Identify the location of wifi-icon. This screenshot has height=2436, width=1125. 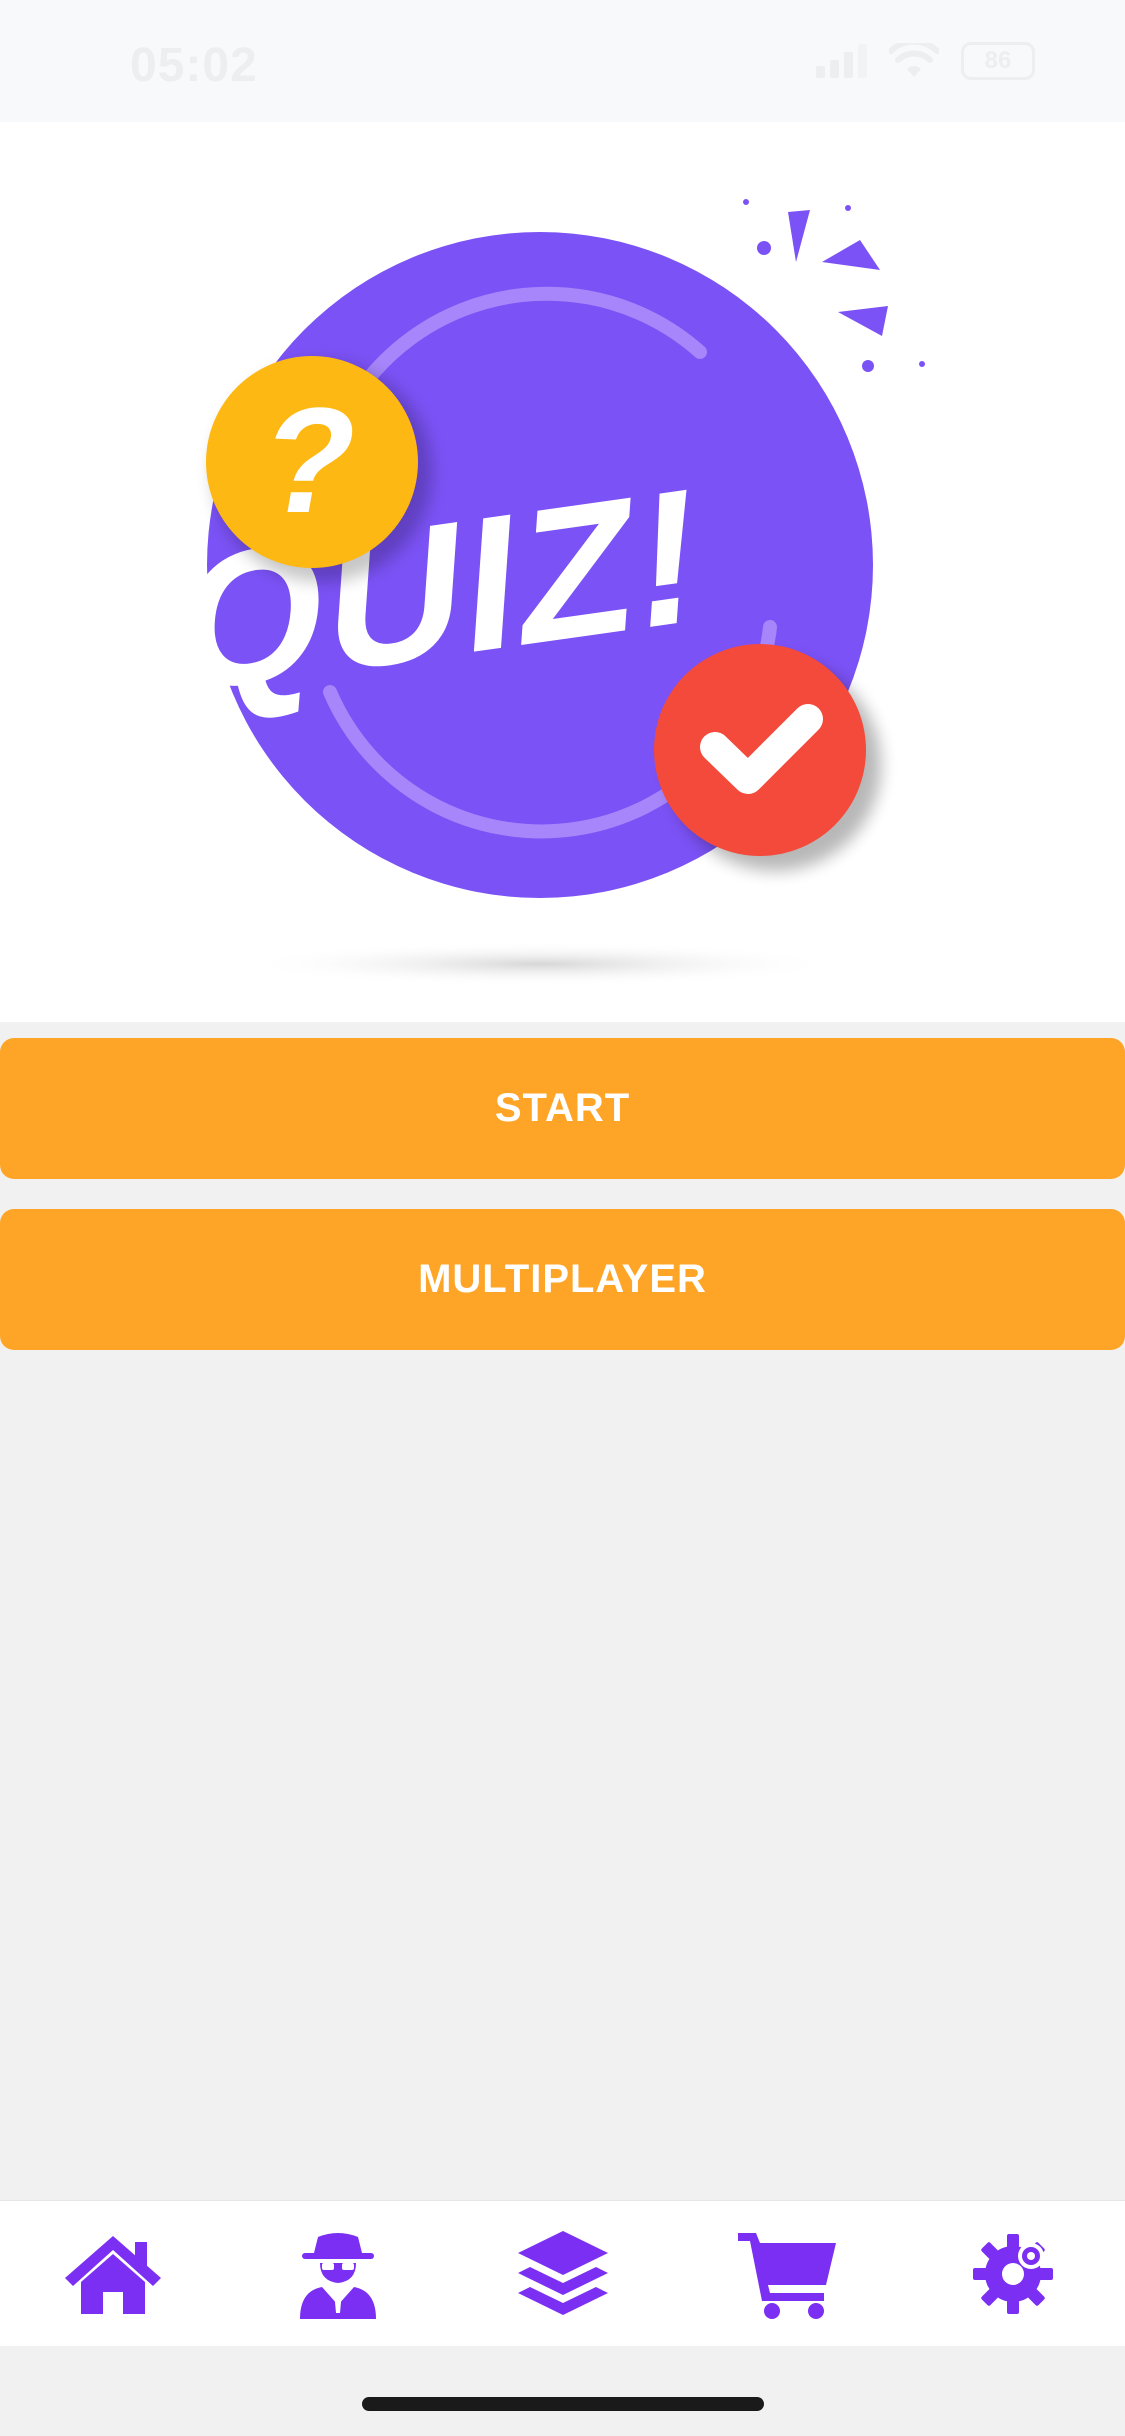
(914, 60).